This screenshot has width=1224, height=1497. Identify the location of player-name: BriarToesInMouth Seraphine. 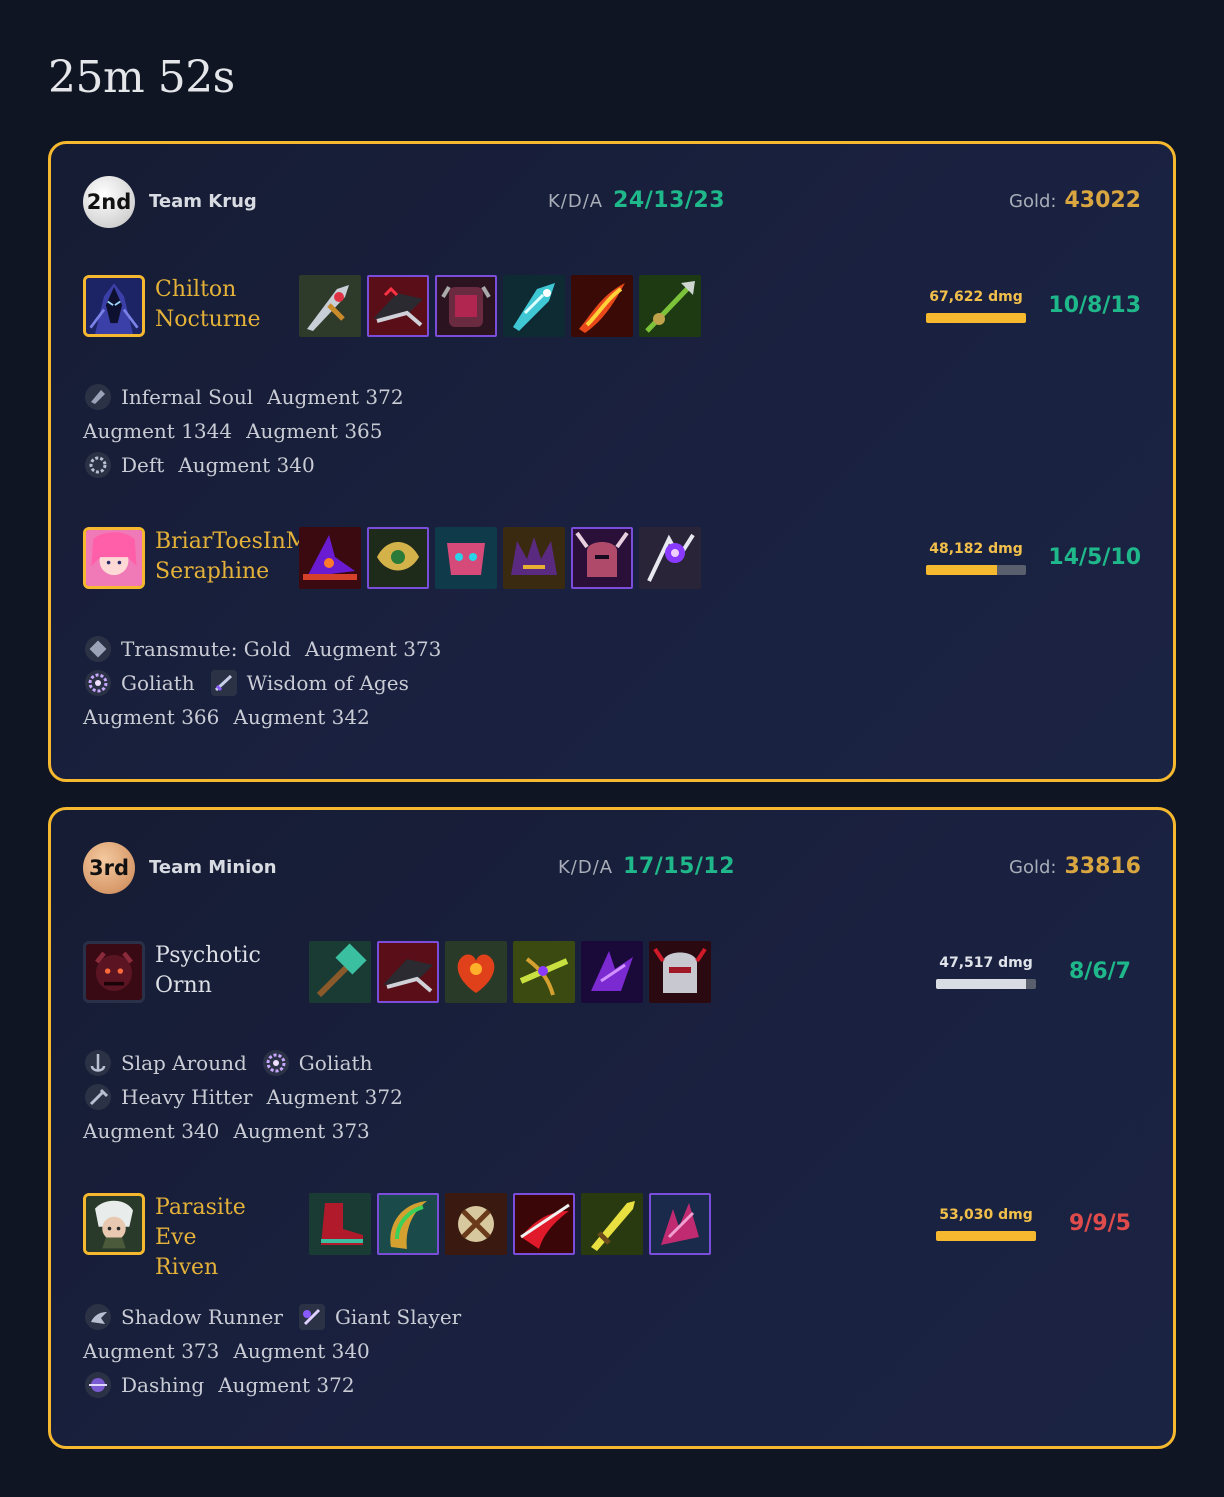
(228, 557).